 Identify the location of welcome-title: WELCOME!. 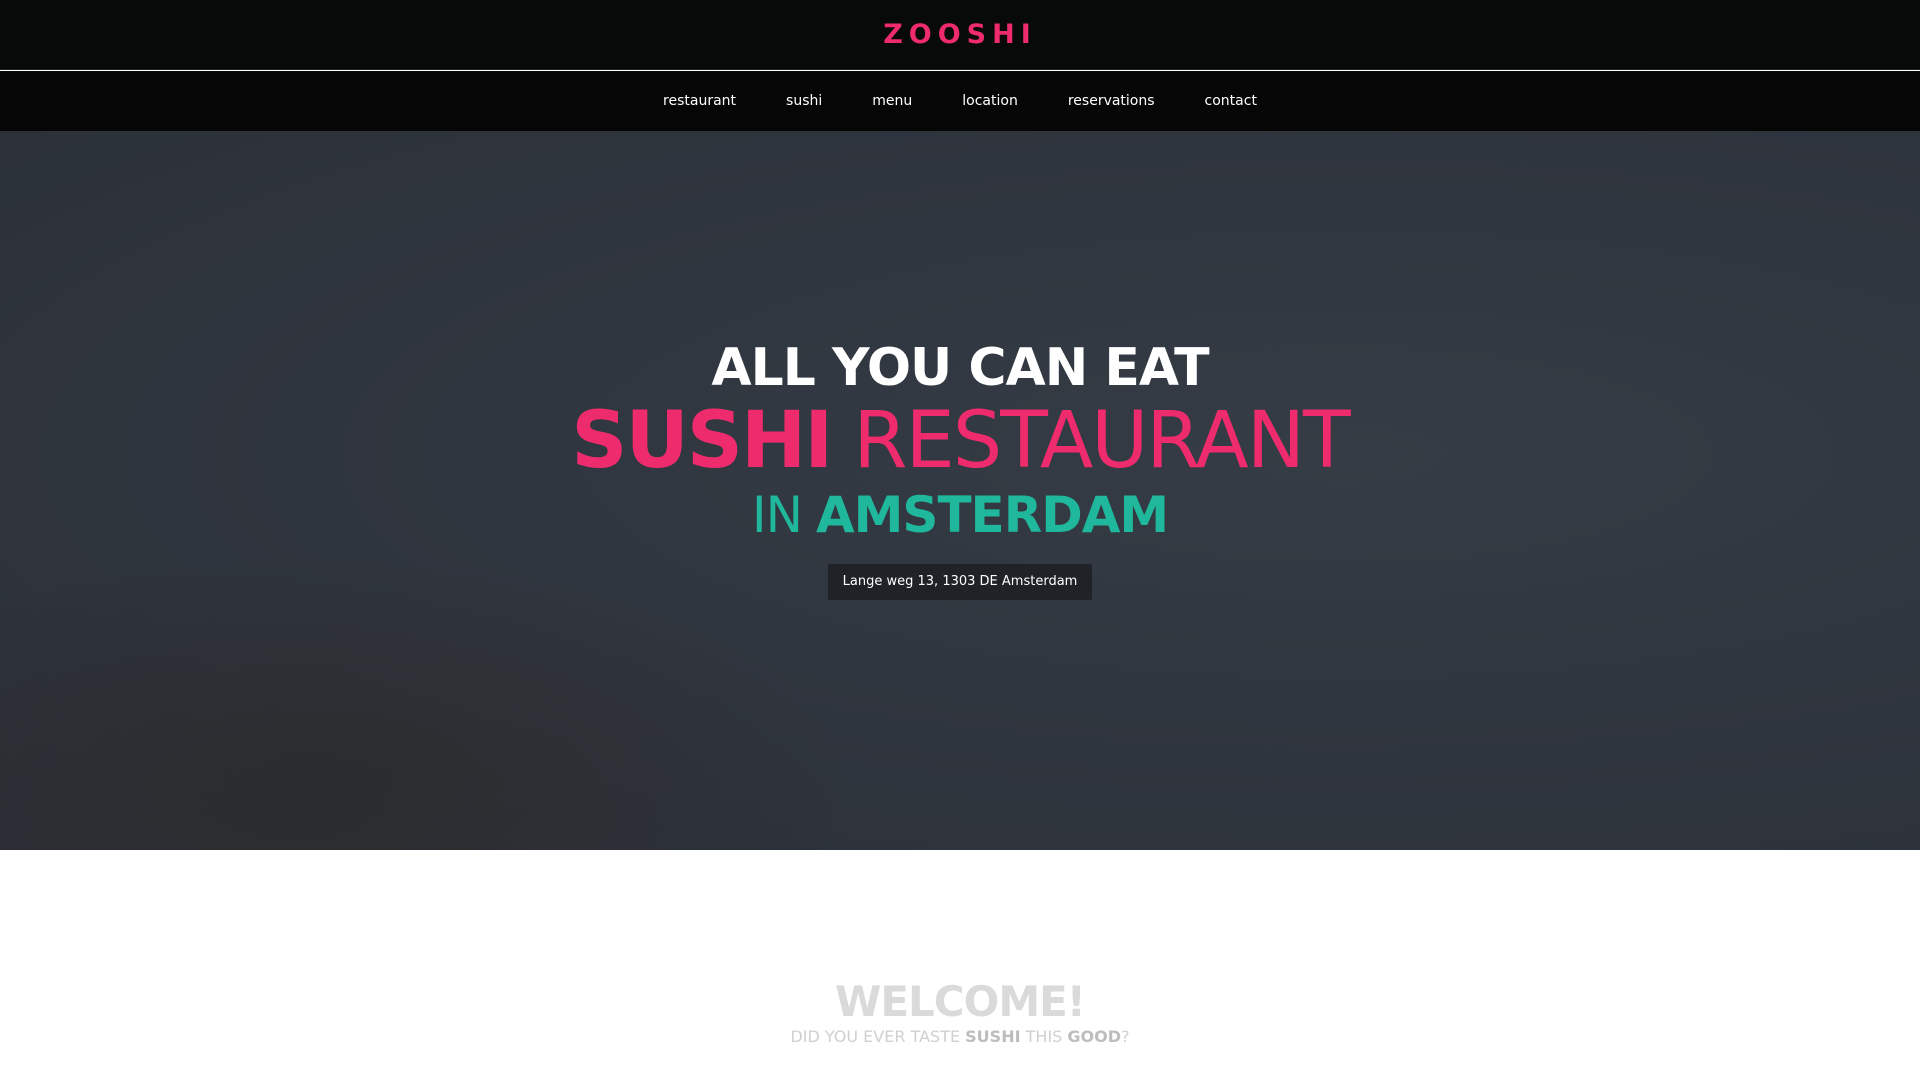
(960, 1001).